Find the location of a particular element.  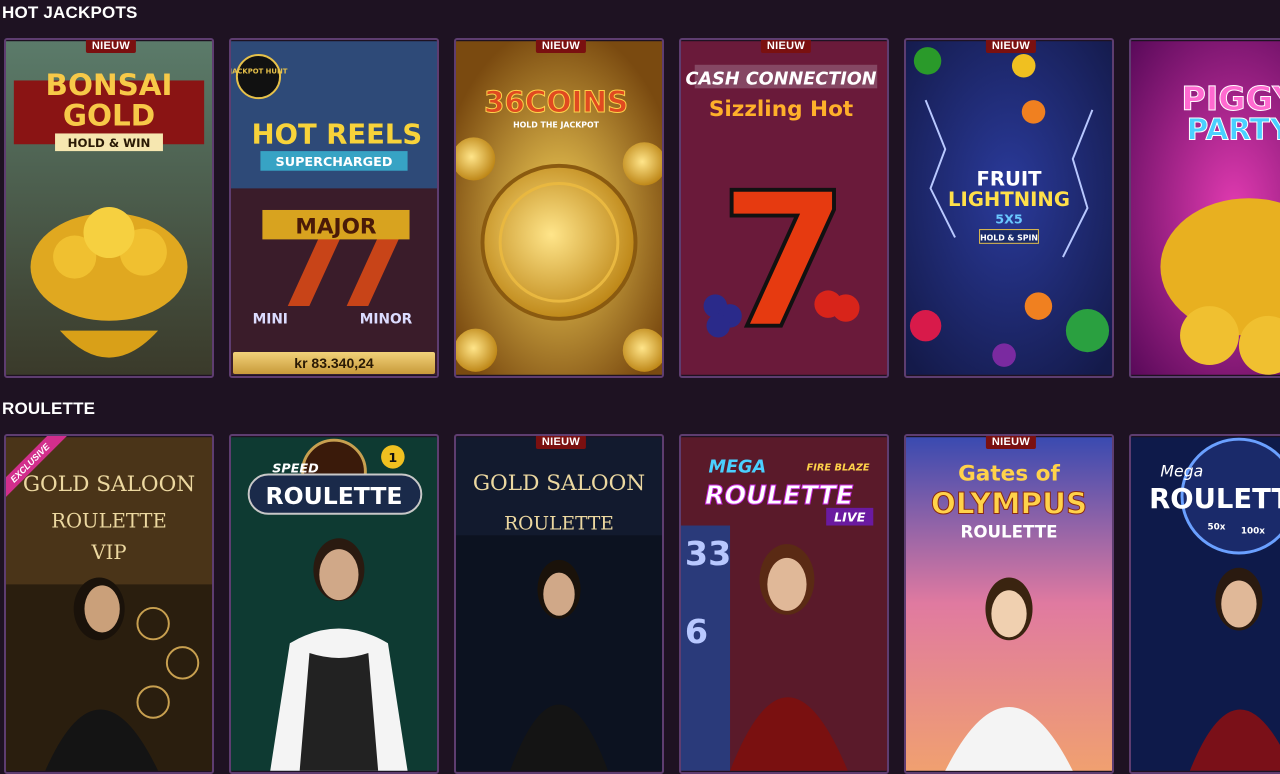

game-card-mega-roulette: Mega ROULETTE 50x 100x is located at coordinates (1204, 604).